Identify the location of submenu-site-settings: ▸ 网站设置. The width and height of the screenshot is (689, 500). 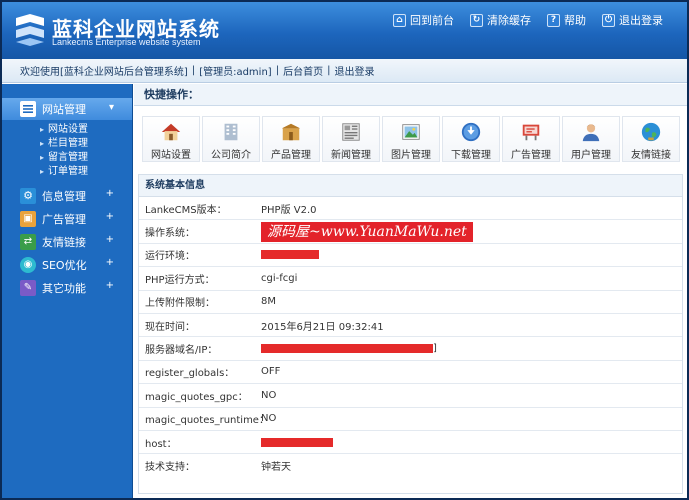
(86, 130).